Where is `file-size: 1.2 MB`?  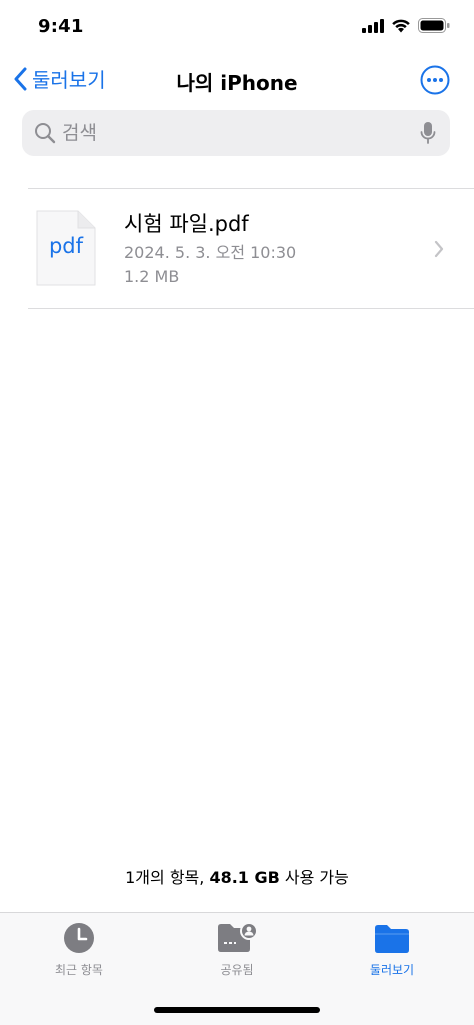
file-size: 1.2 MB is located at coordinates (152, 276).